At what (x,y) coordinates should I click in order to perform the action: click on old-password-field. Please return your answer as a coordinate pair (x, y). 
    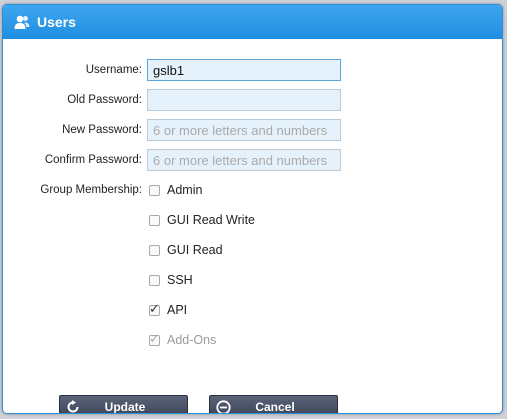
    Looking at the image, I should click on (244, 100).